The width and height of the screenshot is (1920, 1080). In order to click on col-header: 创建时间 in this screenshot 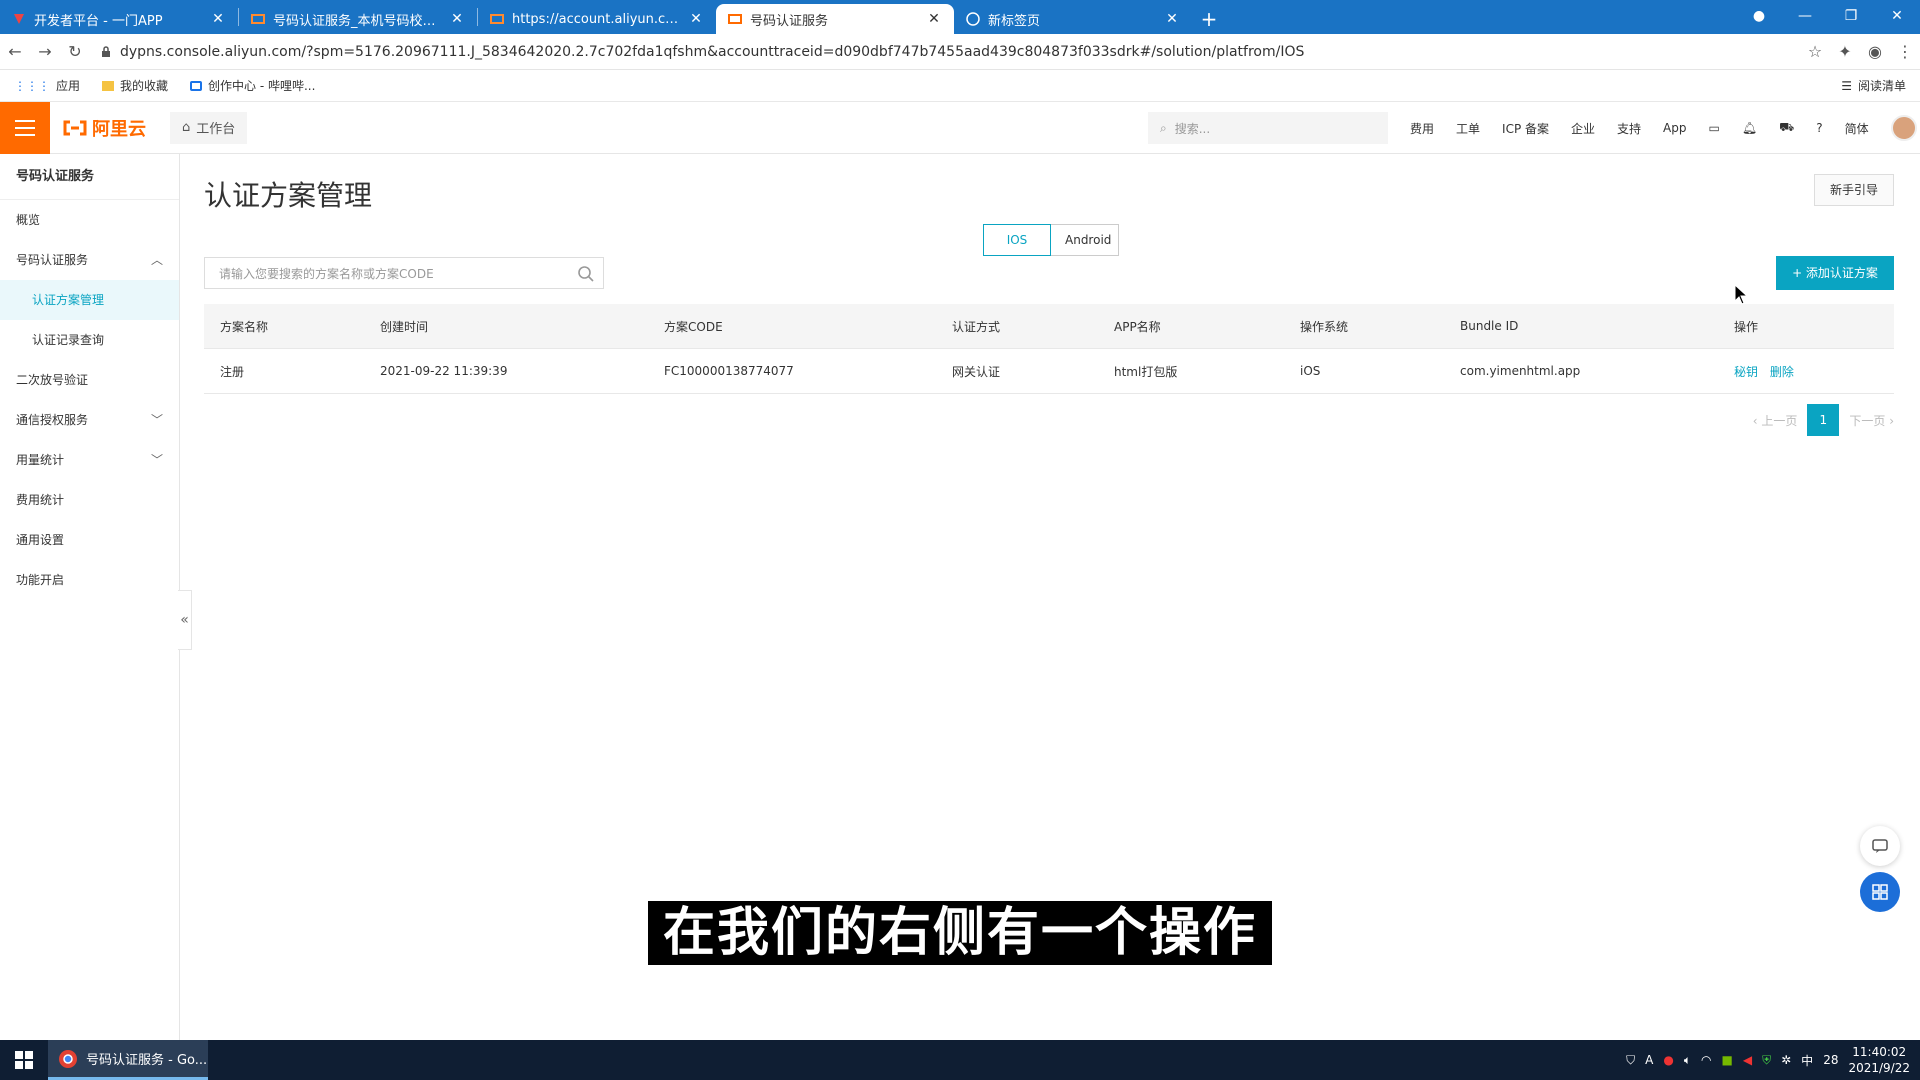, I will do `click(404, 326)`.